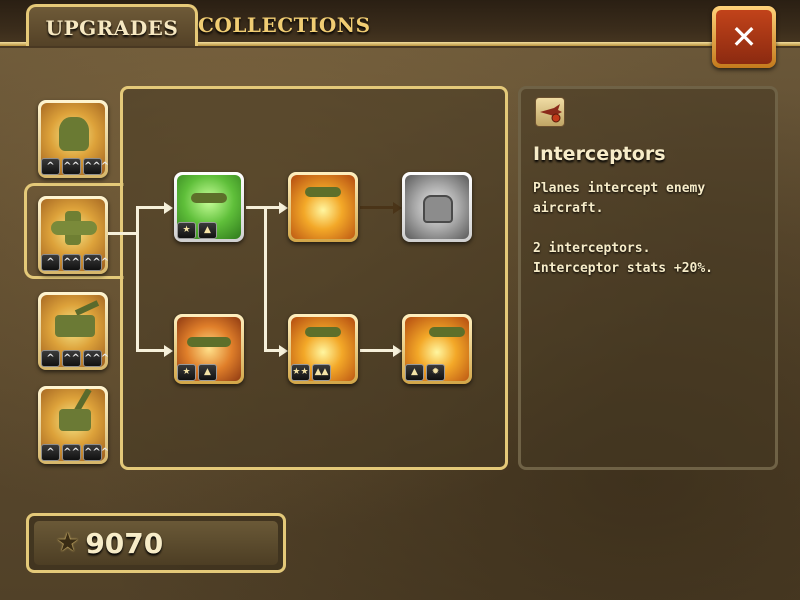 This screenshot has height=600, width=800. What do you see at coordinates (209, 207) in the screenshot?
I see `upgrade-node-interceptors: ★ ▲` at bounding box center [209, 207].